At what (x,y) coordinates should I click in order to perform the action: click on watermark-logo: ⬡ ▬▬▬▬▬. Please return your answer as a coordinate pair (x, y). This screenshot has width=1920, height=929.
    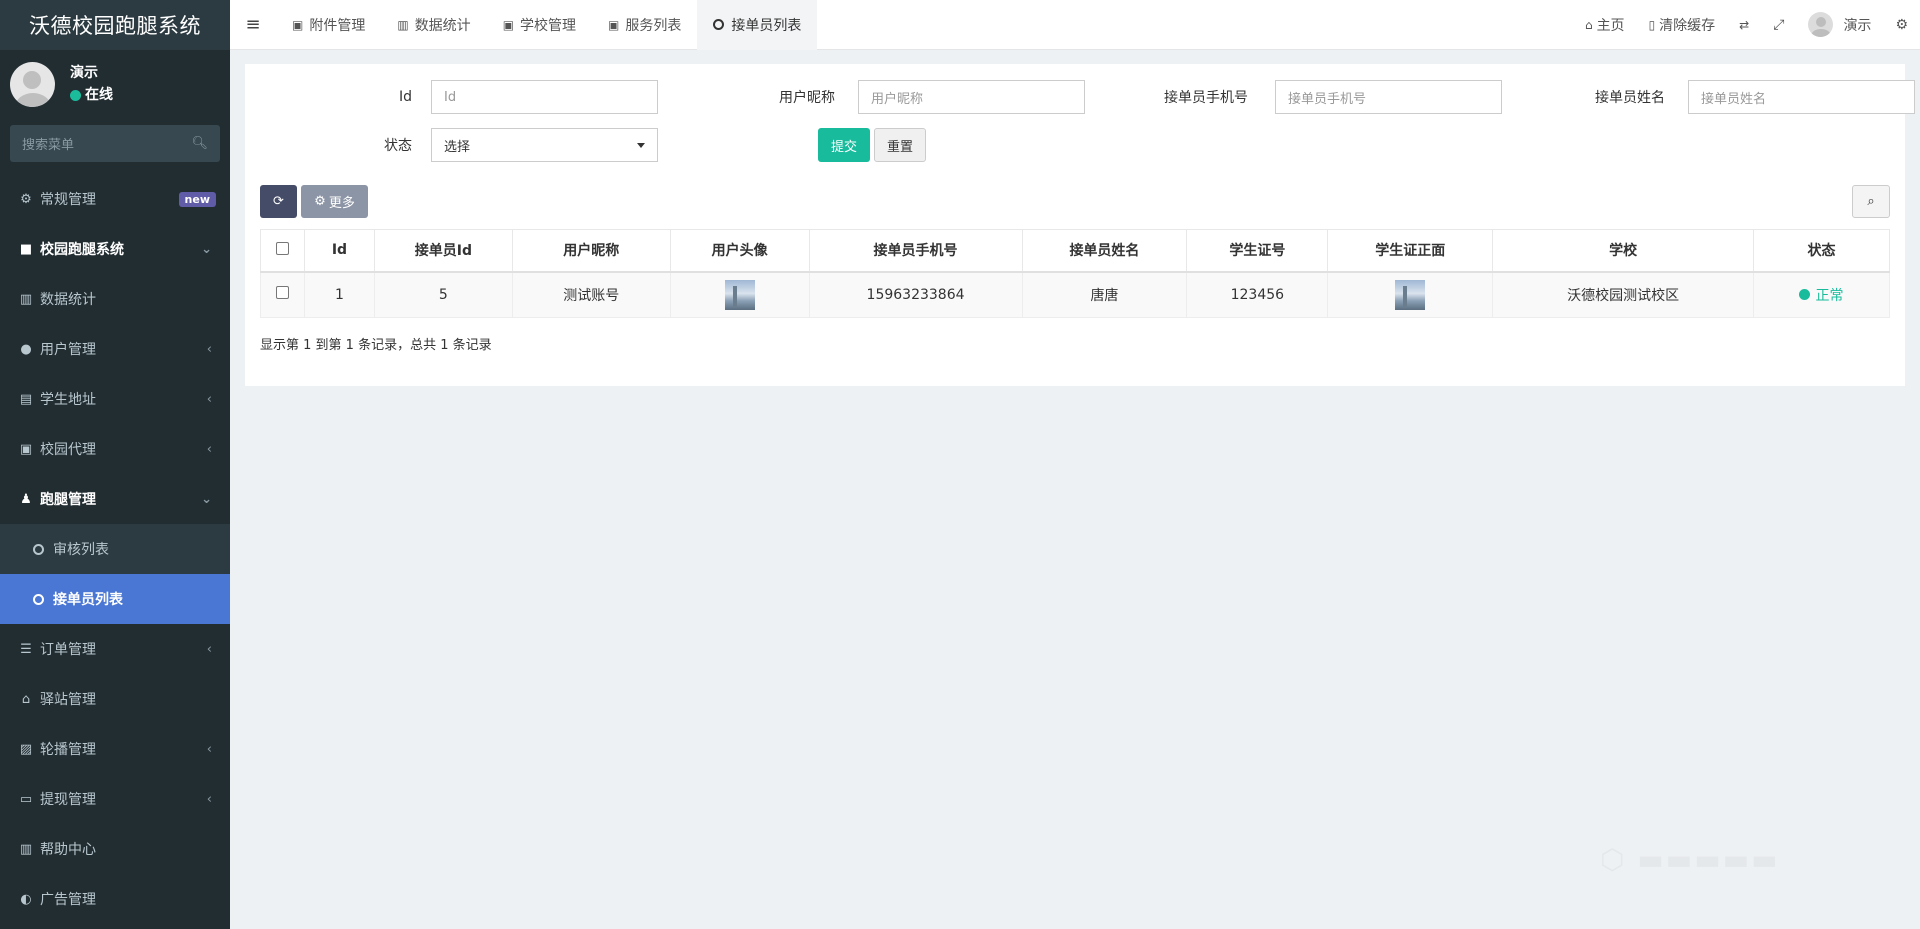
    Looking at the image, I should click on (1690, 859).